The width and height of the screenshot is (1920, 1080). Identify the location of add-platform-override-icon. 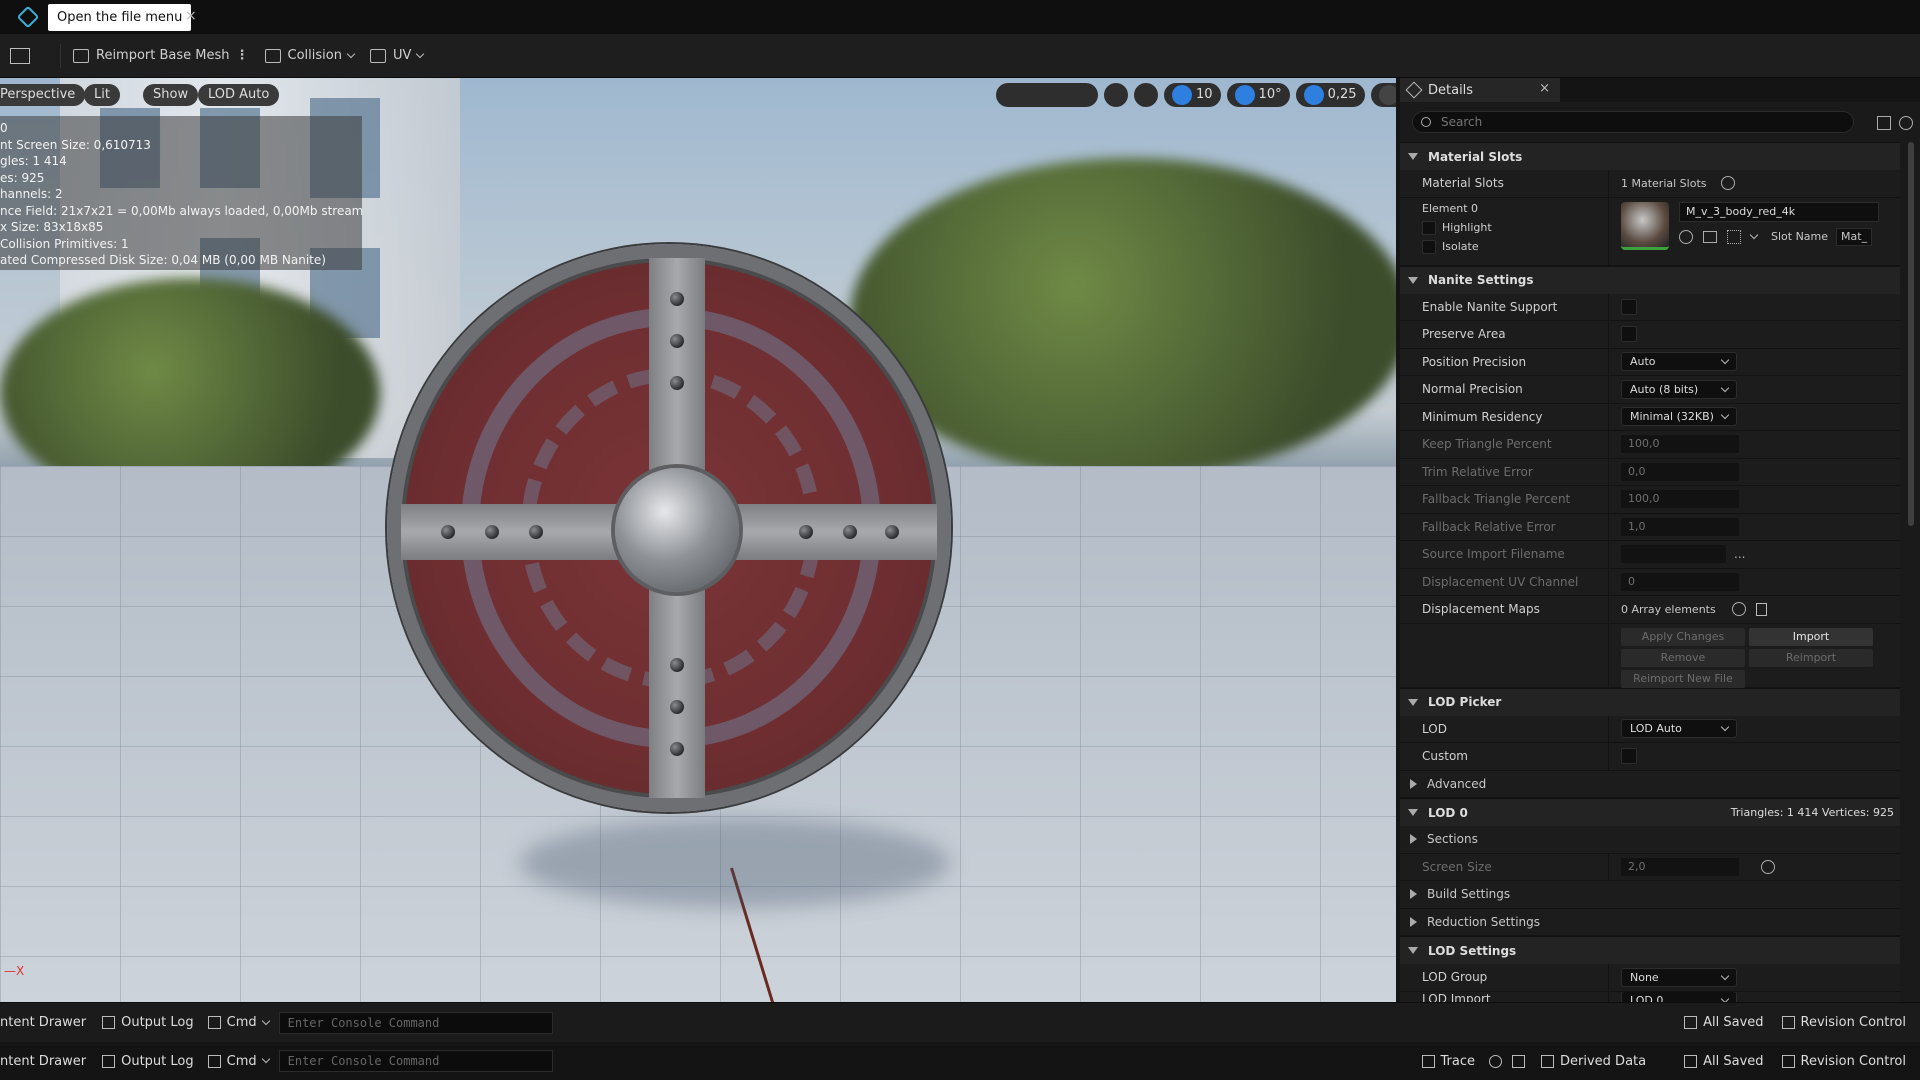
(1768, 866).